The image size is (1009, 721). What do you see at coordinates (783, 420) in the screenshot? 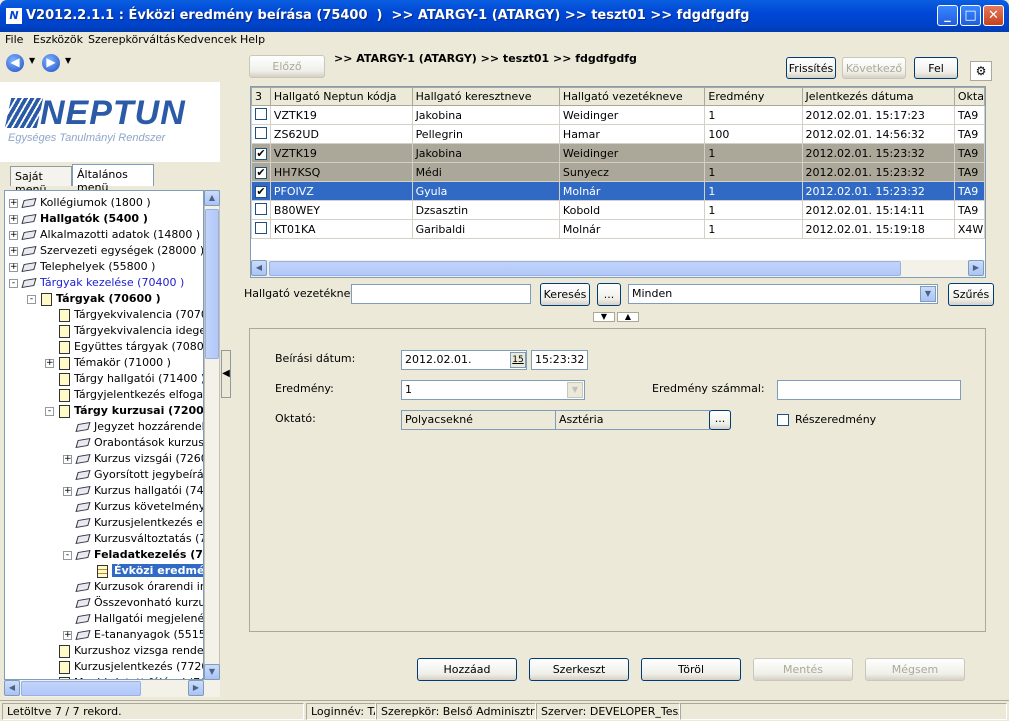
I see `partial-result-checkbox` at bounding box center [783, 420].